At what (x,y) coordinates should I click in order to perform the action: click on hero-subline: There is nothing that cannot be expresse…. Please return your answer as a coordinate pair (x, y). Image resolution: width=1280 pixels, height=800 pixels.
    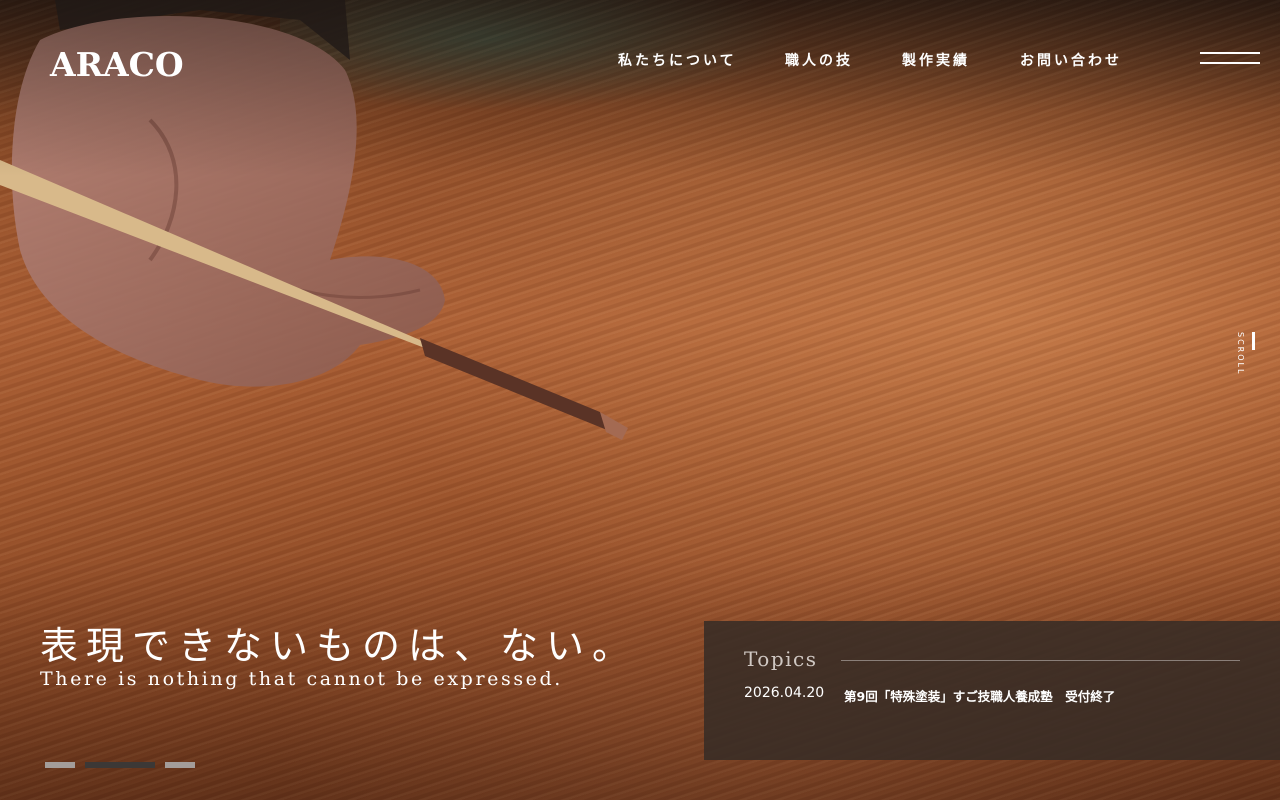
    Looking at the image, I should click on (301, 679).